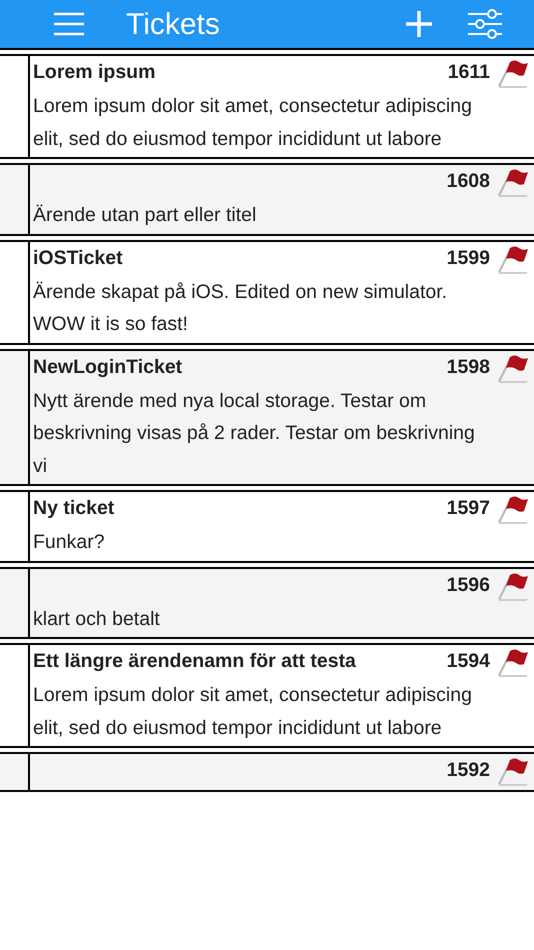 Image resolution: width=534 pixels, height=950 pixels. I want to click on ticket-title: Ett längre ärendenamn för att testa, so click(195, 661).